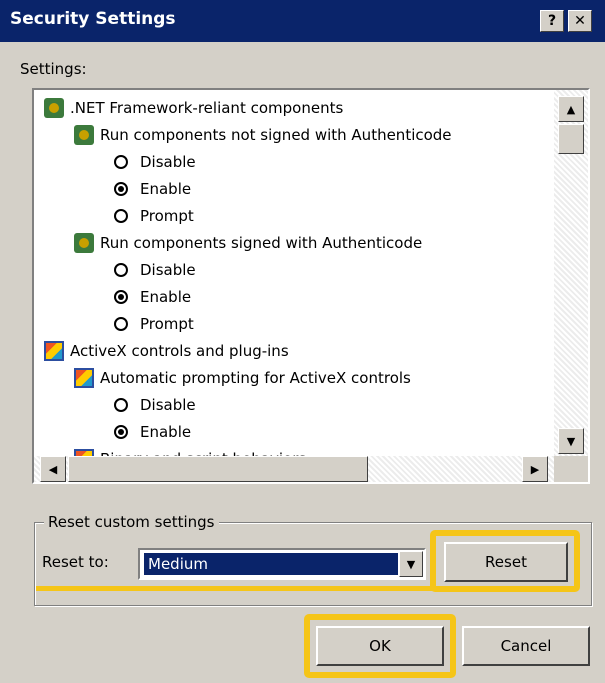 This screenshot has width=605, height=683. I want to click on scroll-right-button: ▶, so click(535, 469).